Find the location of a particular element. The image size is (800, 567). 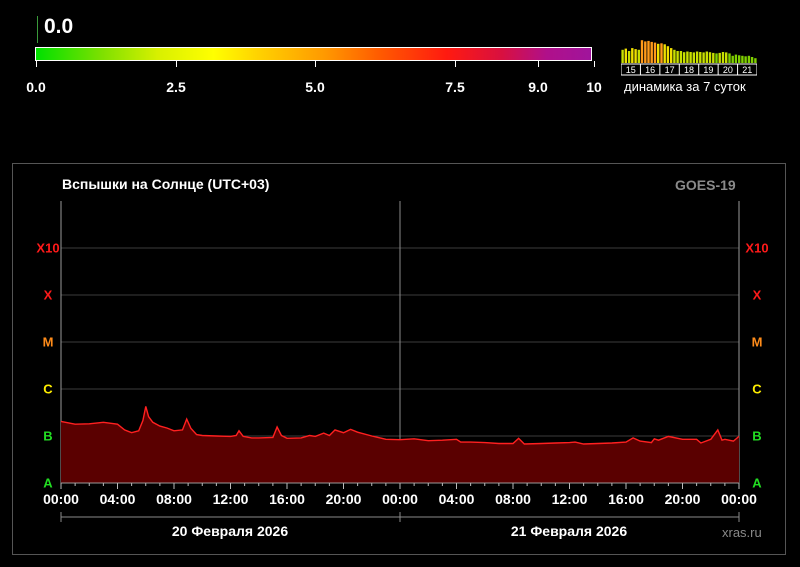

class-label-left: A is located at coordinates (48, 483).